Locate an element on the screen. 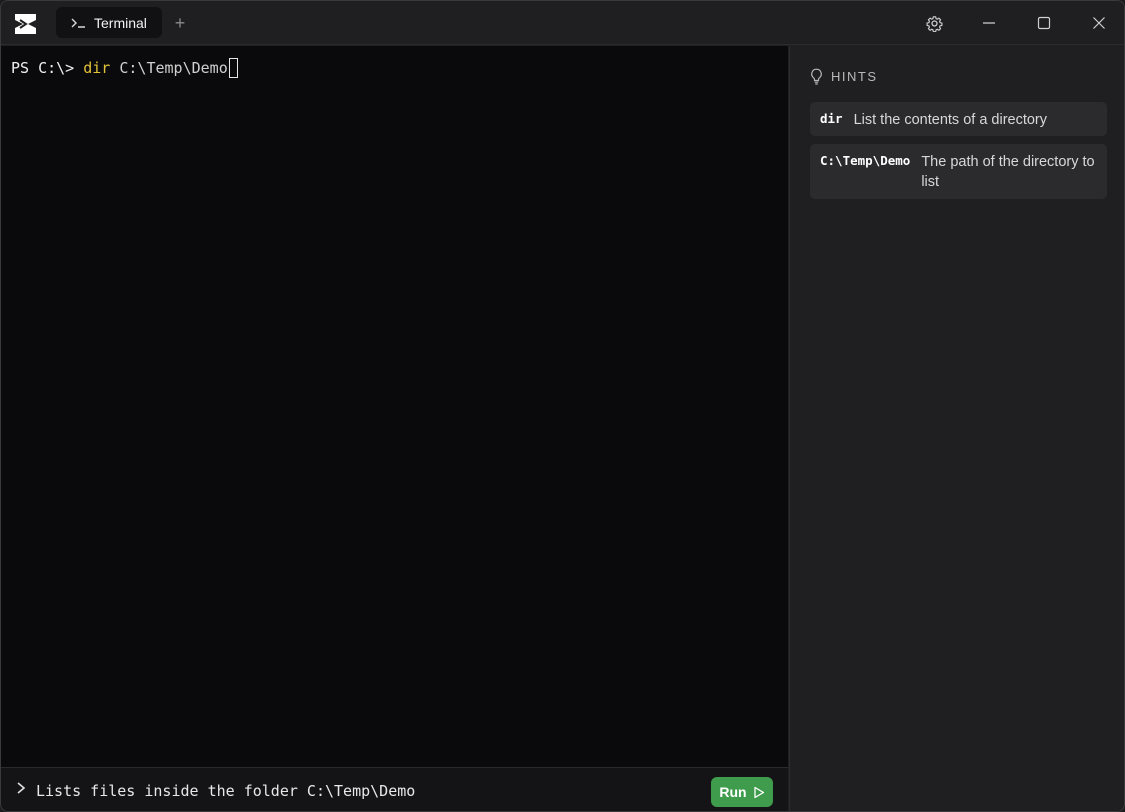 The height and width of the screenshot is (812, 1125). title-bar: Terminal + is located at coordinates (562, 23).